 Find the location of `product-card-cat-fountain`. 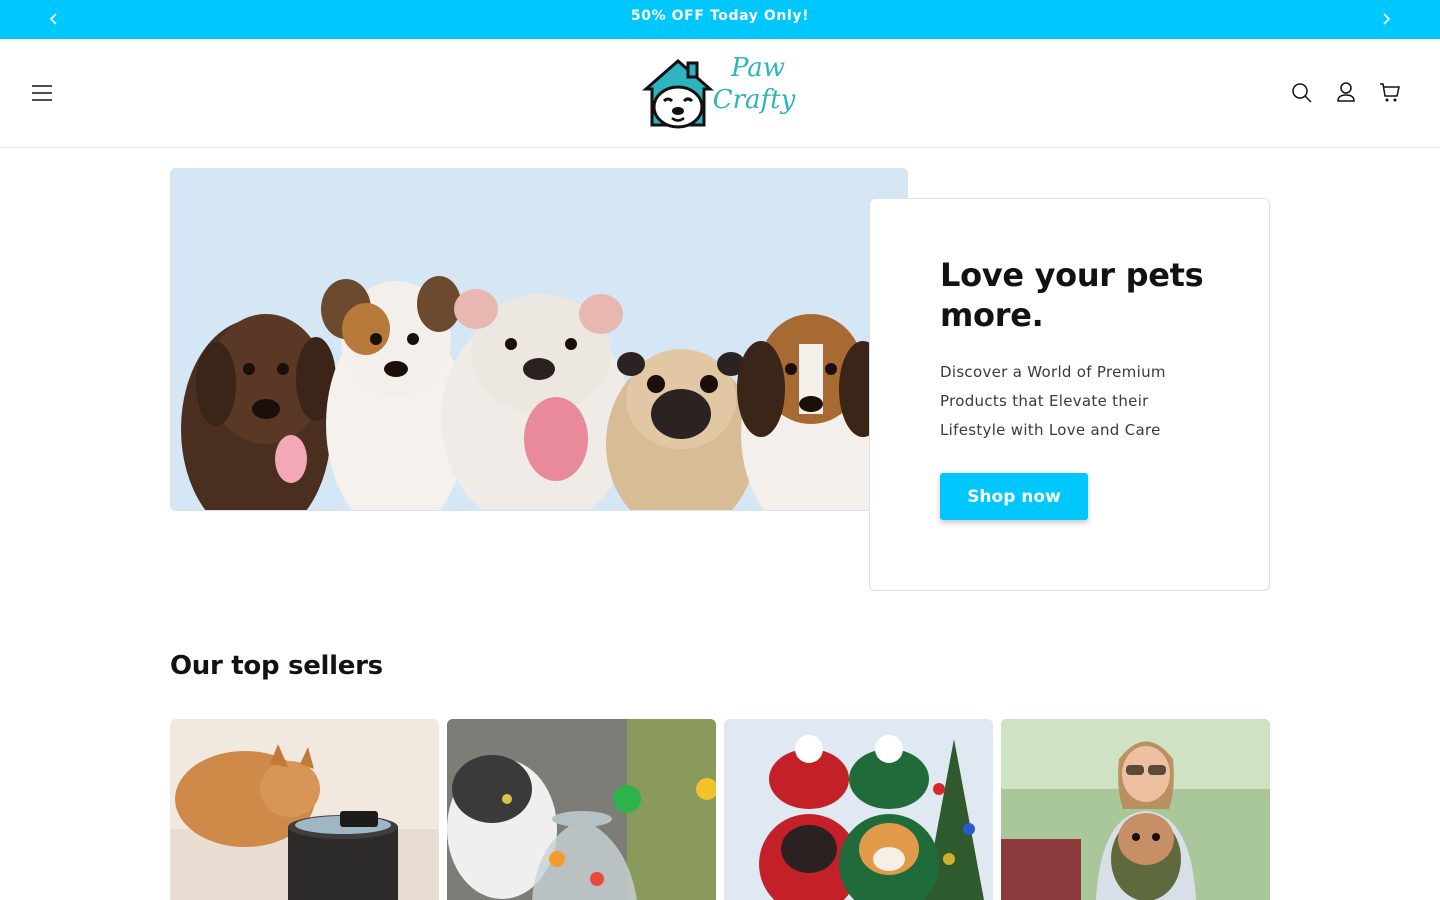

product-card-cat-fountain is located at coordinates (304, 809).